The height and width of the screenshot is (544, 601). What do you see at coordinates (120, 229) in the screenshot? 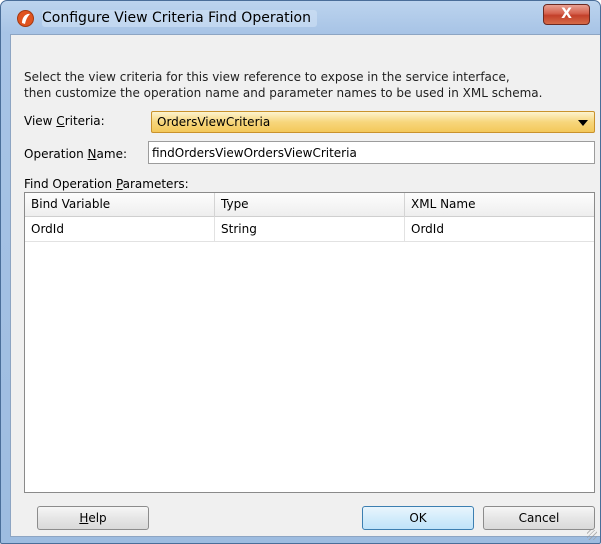
I see `cell-bind-variable: OrdId` at bounding box center [120, 229].